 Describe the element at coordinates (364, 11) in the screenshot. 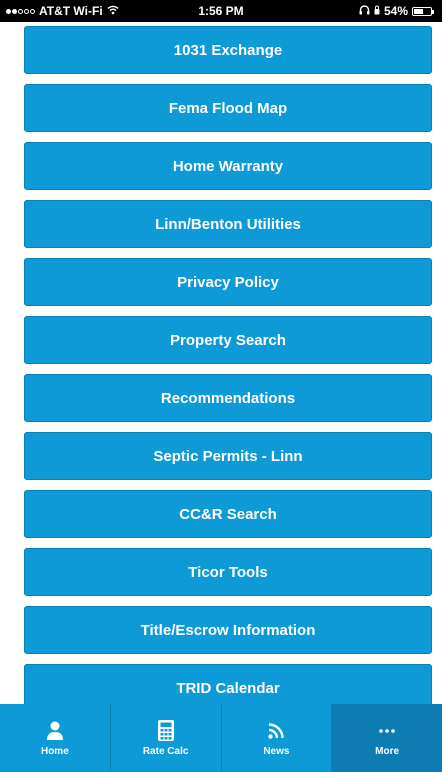

I see `headphones-icon` at that location.